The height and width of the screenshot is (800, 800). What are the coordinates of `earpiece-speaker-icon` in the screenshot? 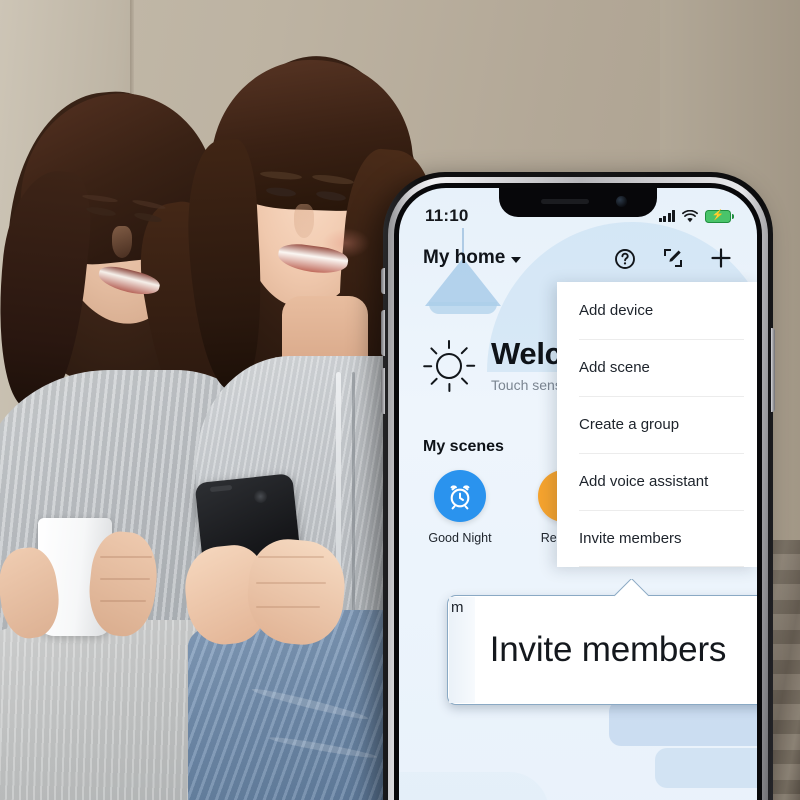 It's located at (565, 201).